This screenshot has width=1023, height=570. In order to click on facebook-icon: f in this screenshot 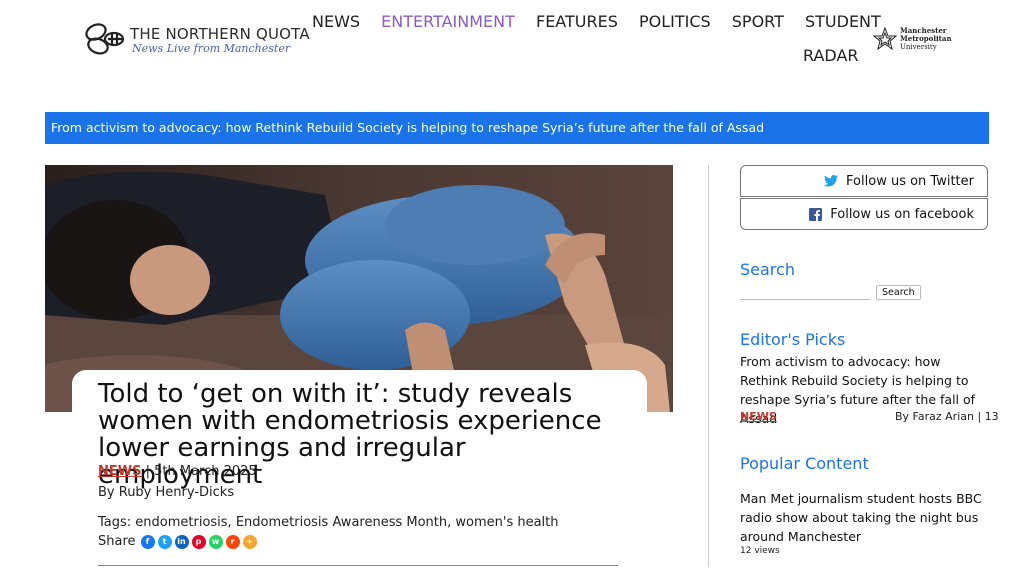, I will do `click(147, 541)`.